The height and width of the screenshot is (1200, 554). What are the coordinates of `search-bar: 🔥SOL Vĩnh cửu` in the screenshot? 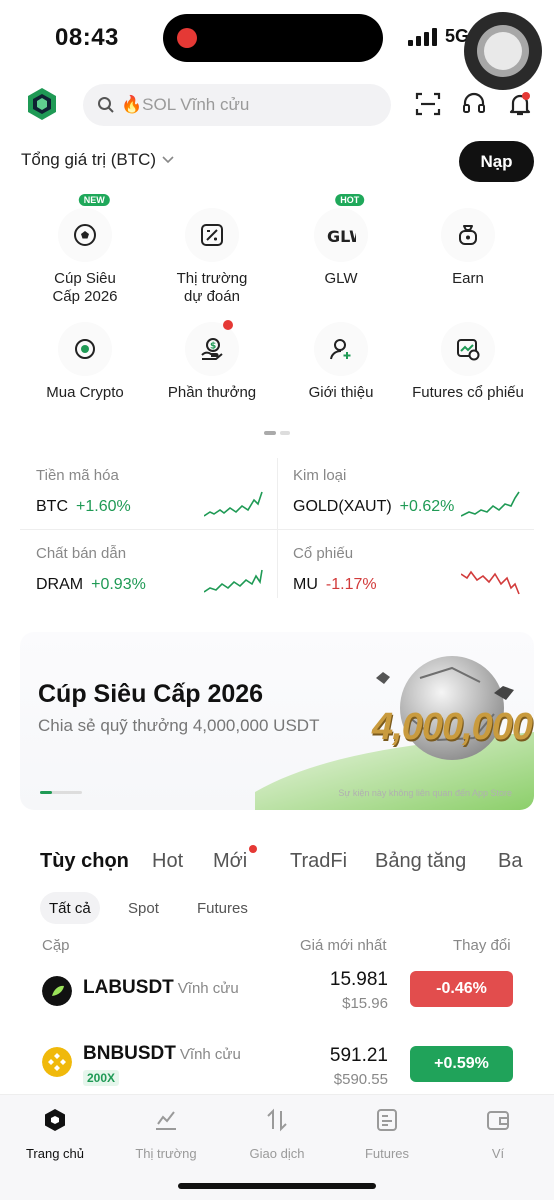 It's located at (237, 105).